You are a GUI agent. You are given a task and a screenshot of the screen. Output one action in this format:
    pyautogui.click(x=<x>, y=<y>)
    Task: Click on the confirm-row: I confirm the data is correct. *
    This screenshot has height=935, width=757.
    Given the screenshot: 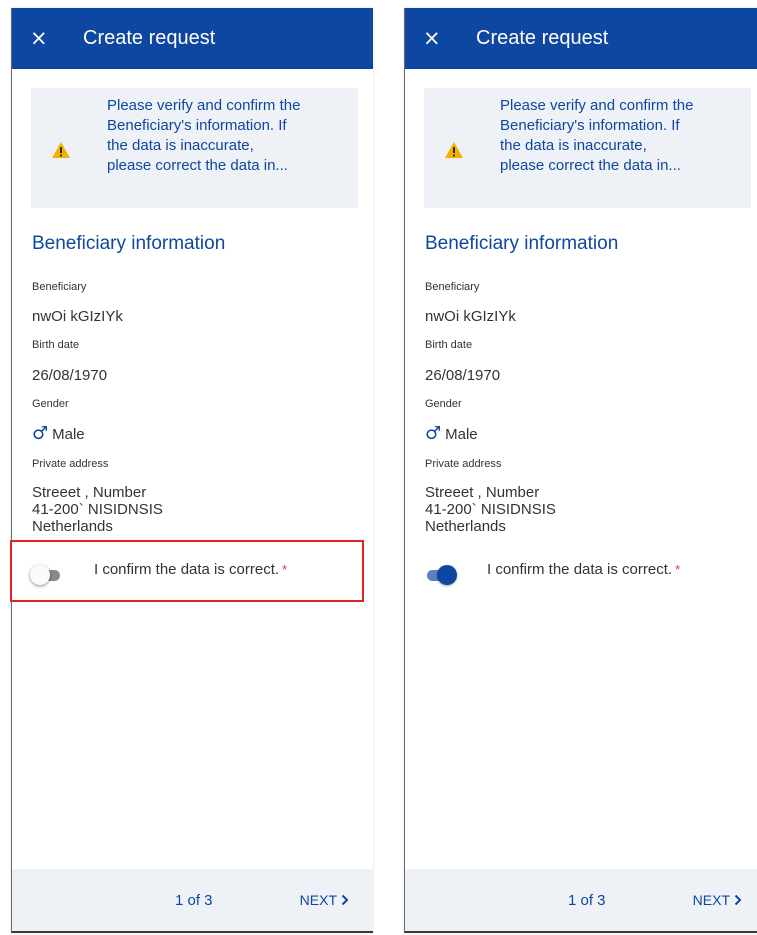 What is the action you would take?
    pyautogui.click(x=551, y=573)
    